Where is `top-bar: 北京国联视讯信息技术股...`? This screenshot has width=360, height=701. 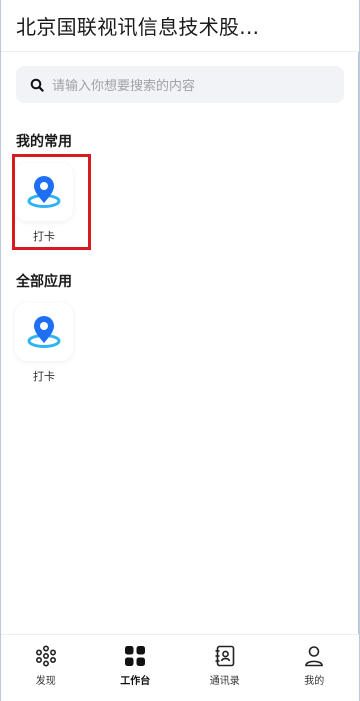 top-bar: 北京国联视讯信息技术股... is located at coordinates (180, 26).